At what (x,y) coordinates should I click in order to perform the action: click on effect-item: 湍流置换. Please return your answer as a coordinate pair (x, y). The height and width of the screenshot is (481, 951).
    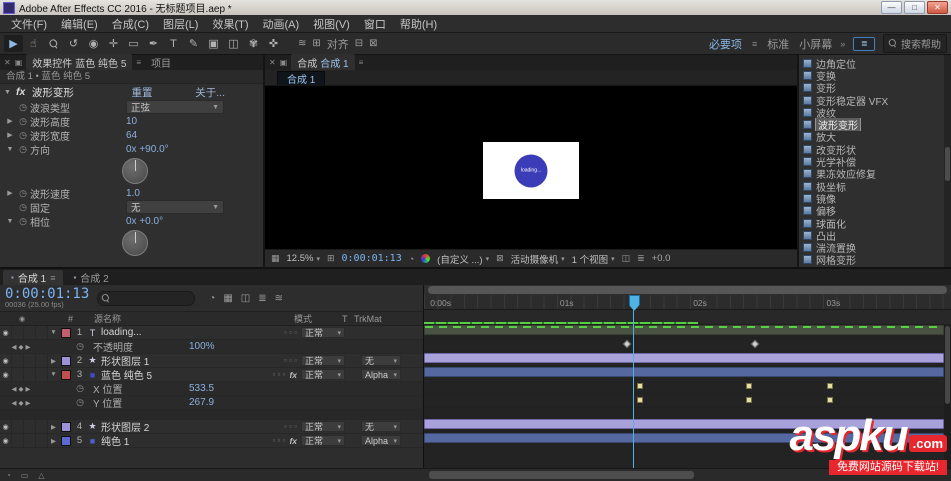
    Looking at the image, I should click on (875, 247).